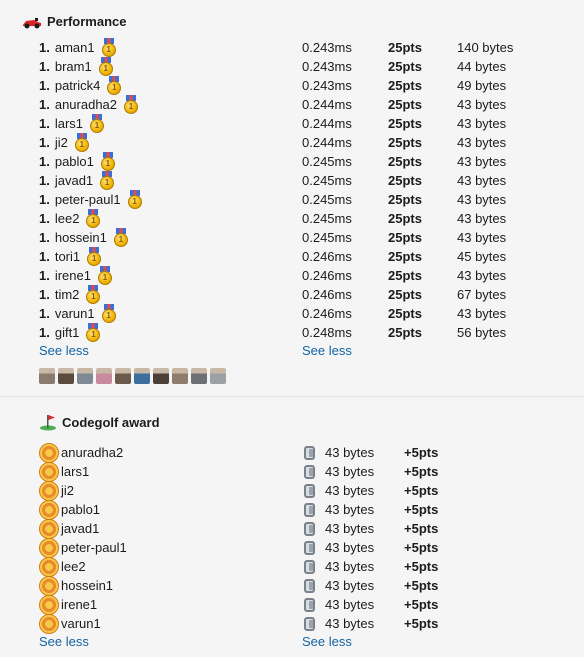 The height and width of the screenshot is (657, 584). I want to click on time-value: 0.246ms, so click(327, 275).